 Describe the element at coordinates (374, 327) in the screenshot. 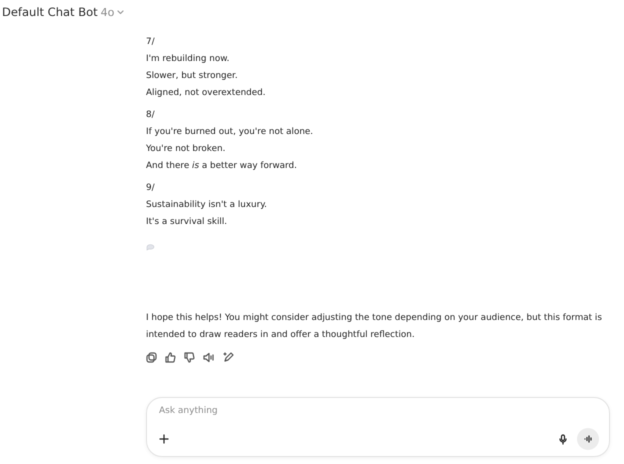

I see `closing-paragraph: I hope this helps! You might consider adjusting the tone depending on your audience, but this format is intended to draw readers in and offer a thoughtful reflection.` at that location.